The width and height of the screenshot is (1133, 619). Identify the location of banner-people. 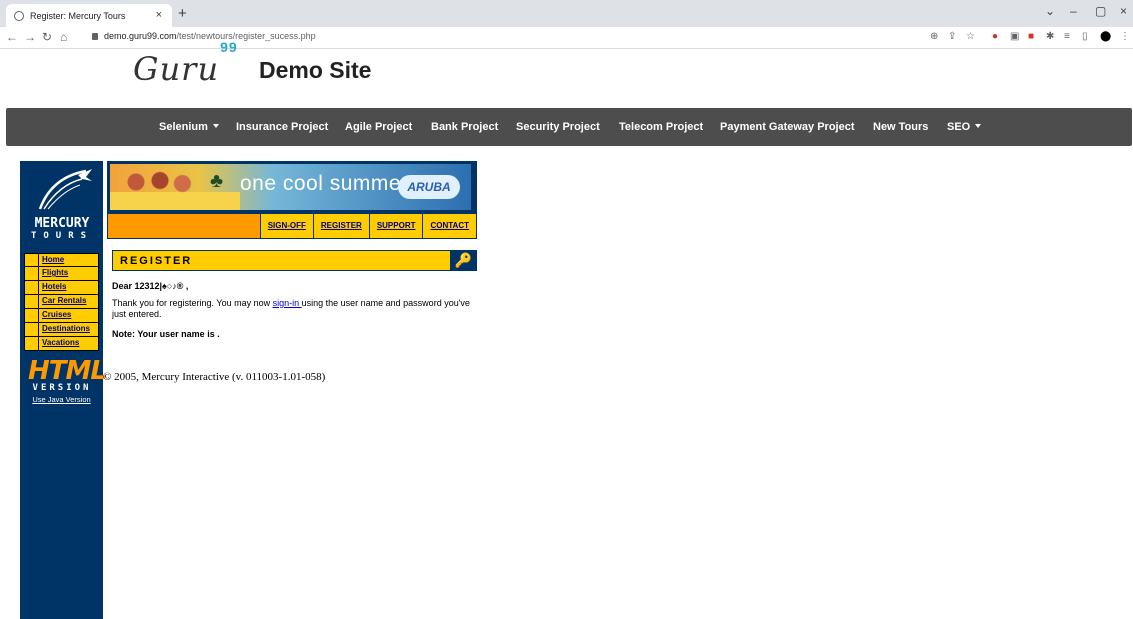
(160, 185).